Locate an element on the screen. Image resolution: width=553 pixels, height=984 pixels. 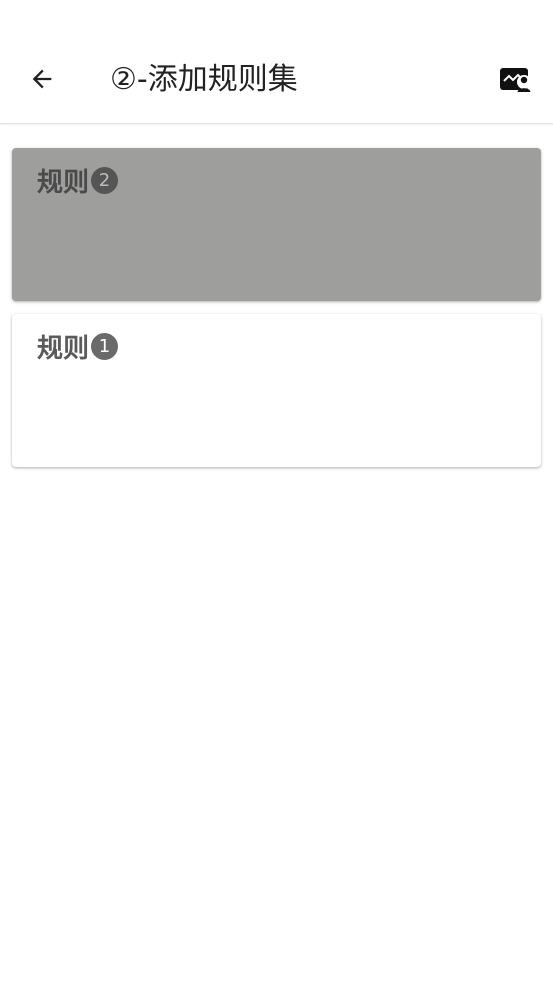
arrow-left-icon is located at coordinates (42, 79).